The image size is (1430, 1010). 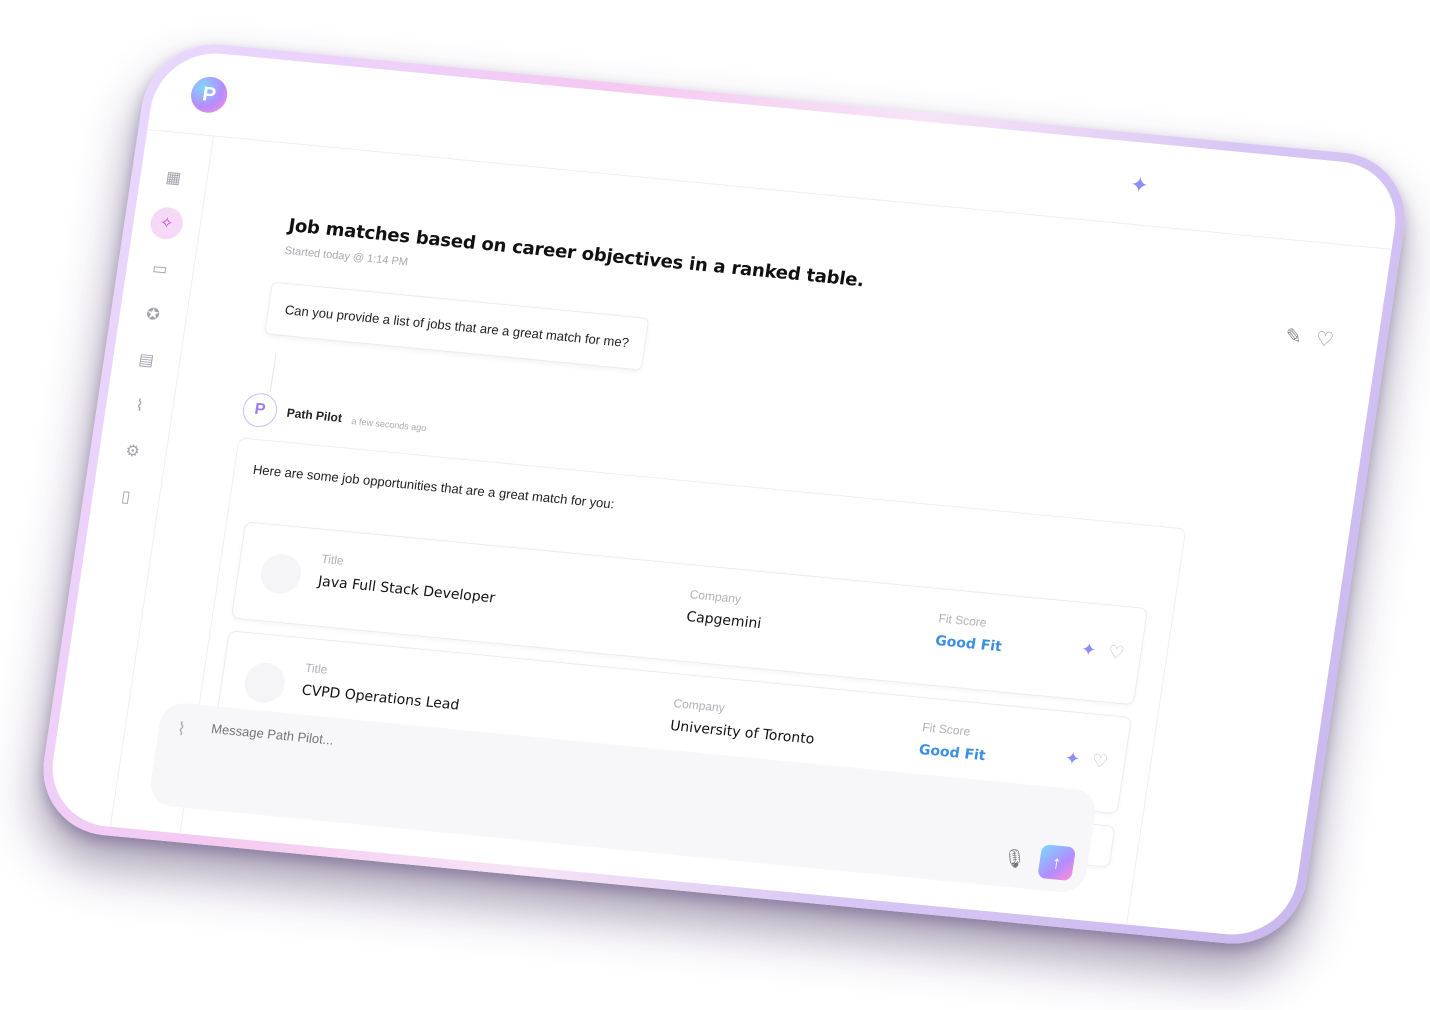 I want to click on app-logo: P, so click(x=209, y=95).